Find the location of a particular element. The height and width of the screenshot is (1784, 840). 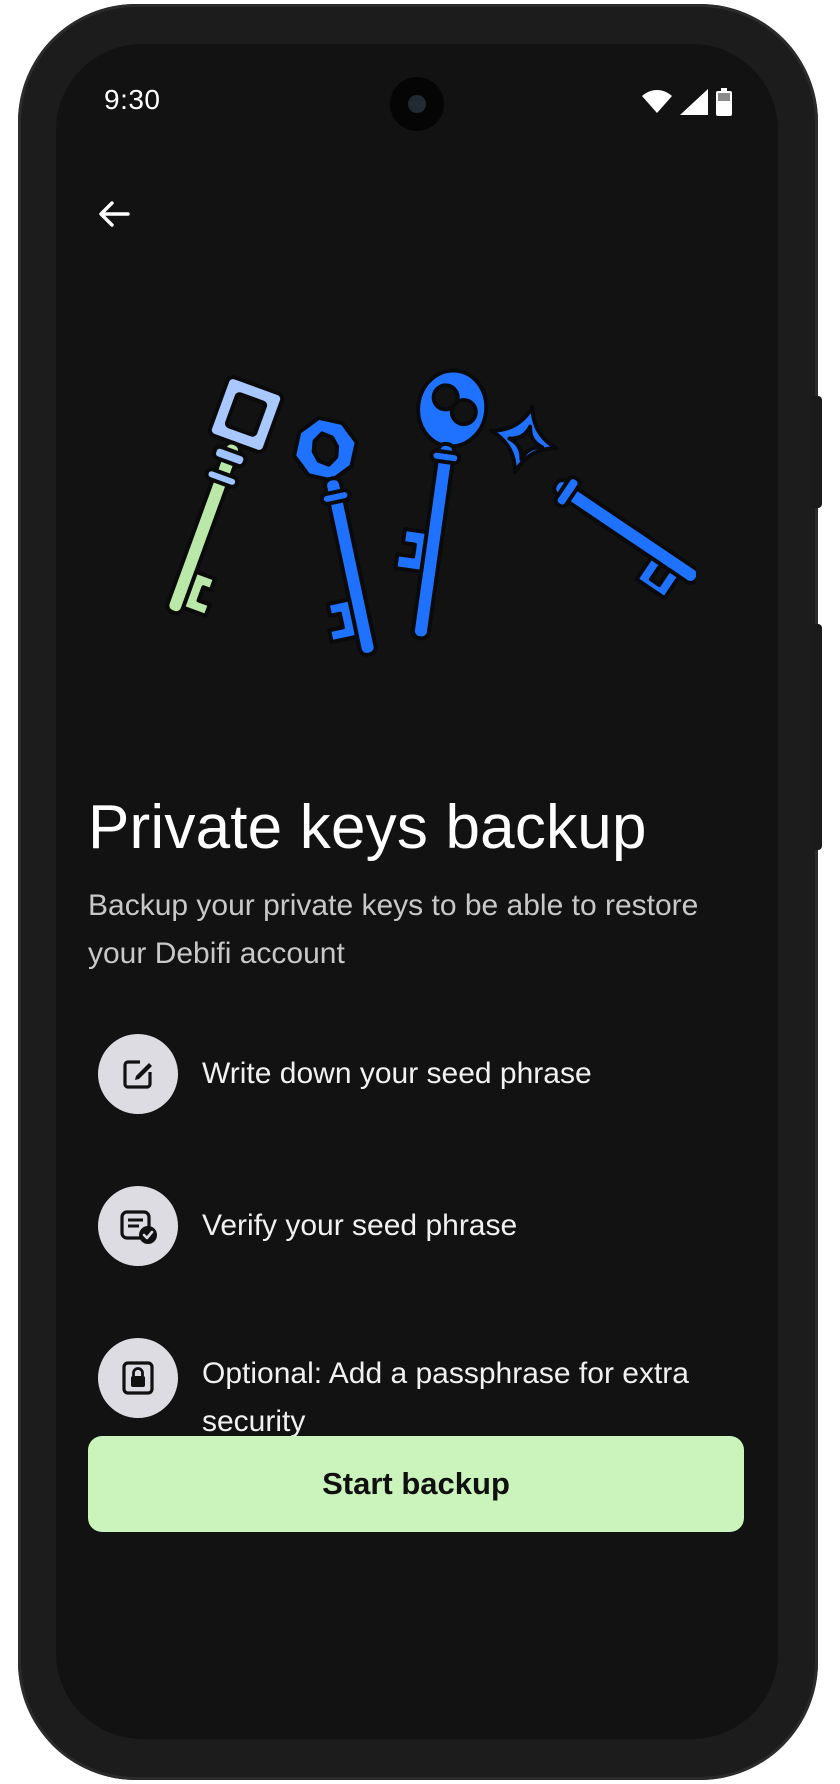

step-verify-seed: Verify your seed phrase is located at coordinates (418, 1226).